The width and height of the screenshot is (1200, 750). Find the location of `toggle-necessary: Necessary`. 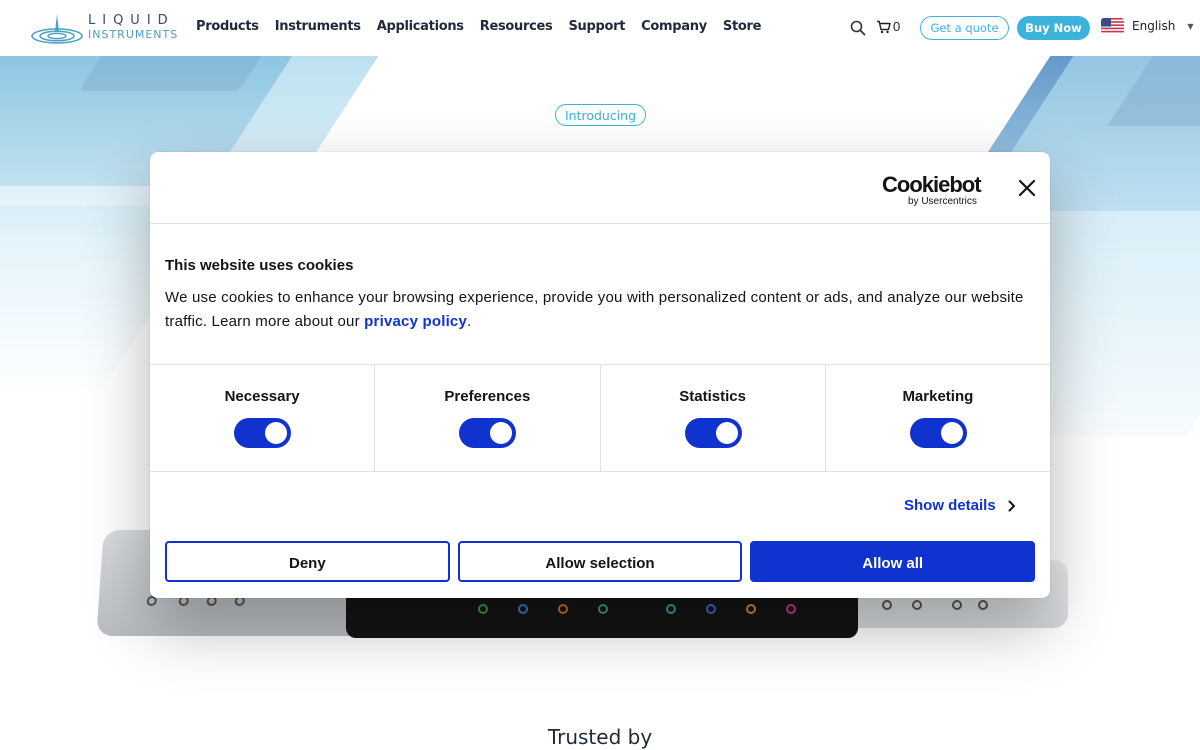

toggle-necessary: Necessary is located at coordinates (263, 418).